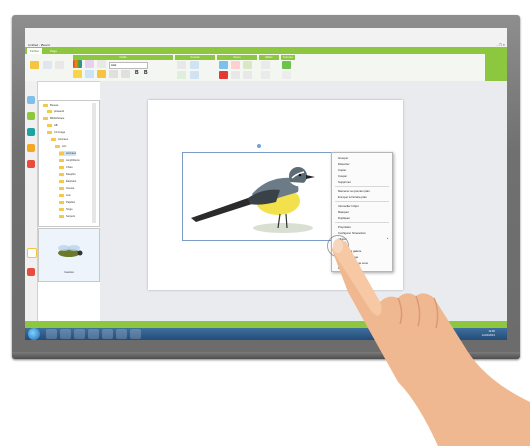  What do you see at coordinates (50, 105) in the screenshot?
I see `tree-item: Bureau` at bounding box center [50, 105].